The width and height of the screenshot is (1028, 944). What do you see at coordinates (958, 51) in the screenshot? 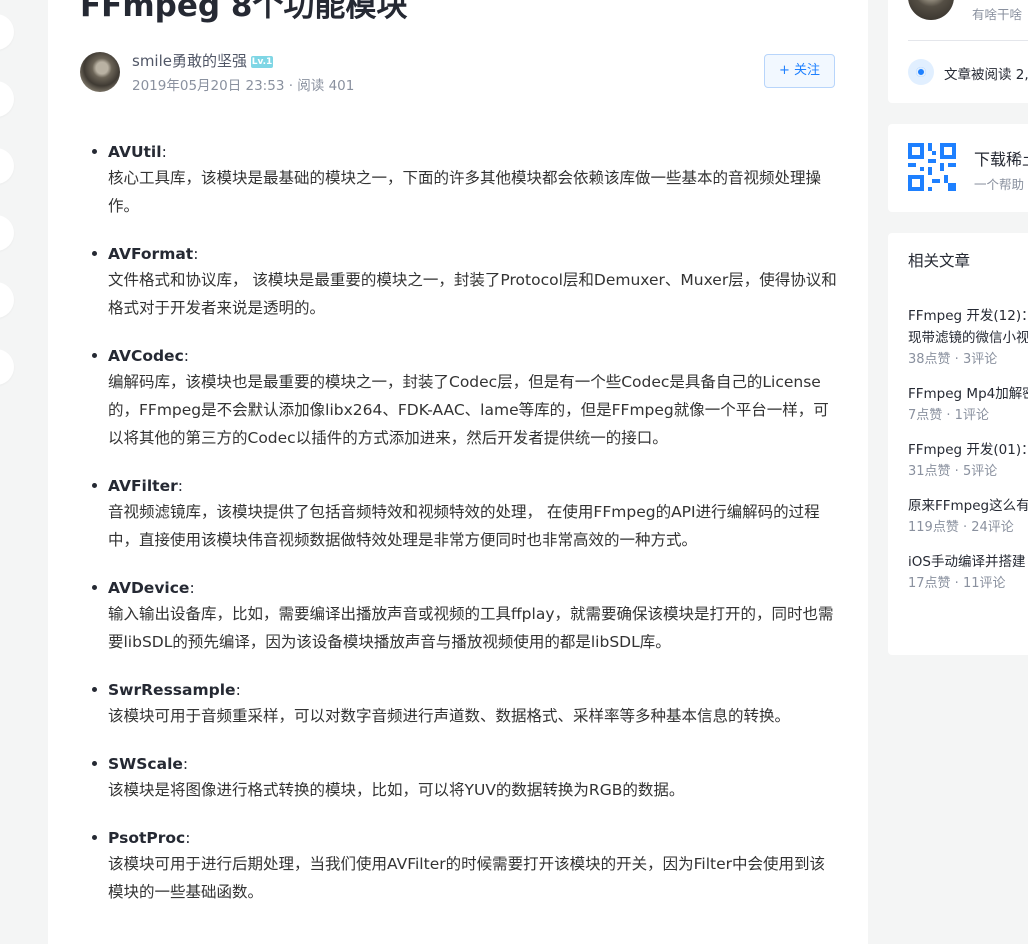
I see `author-sidebar-card: 有啥干啥 文章被阅读 2,` at bounding box center [958, 51].